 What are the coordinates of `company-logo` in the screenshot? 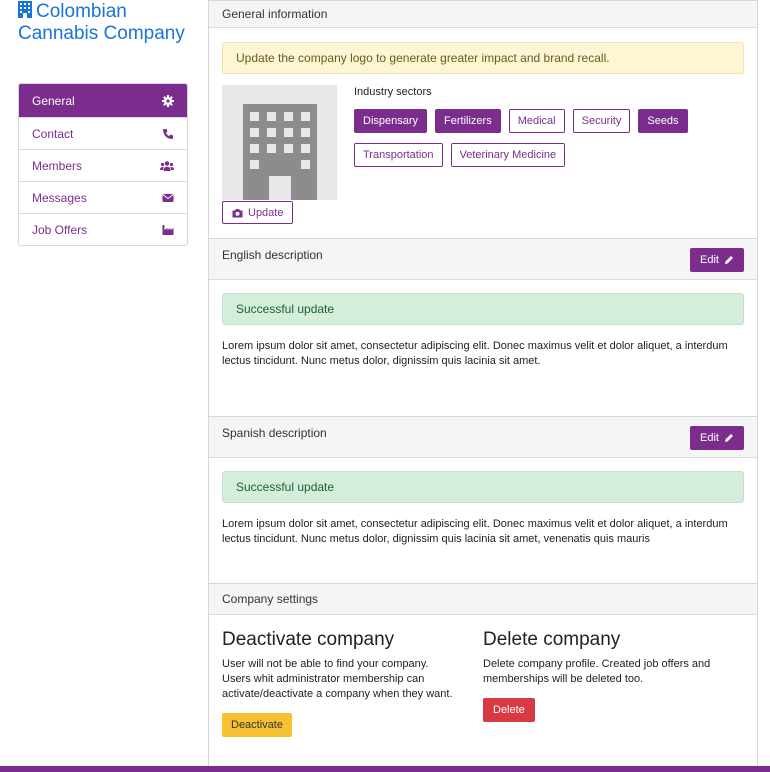 It's located at (279, 142).